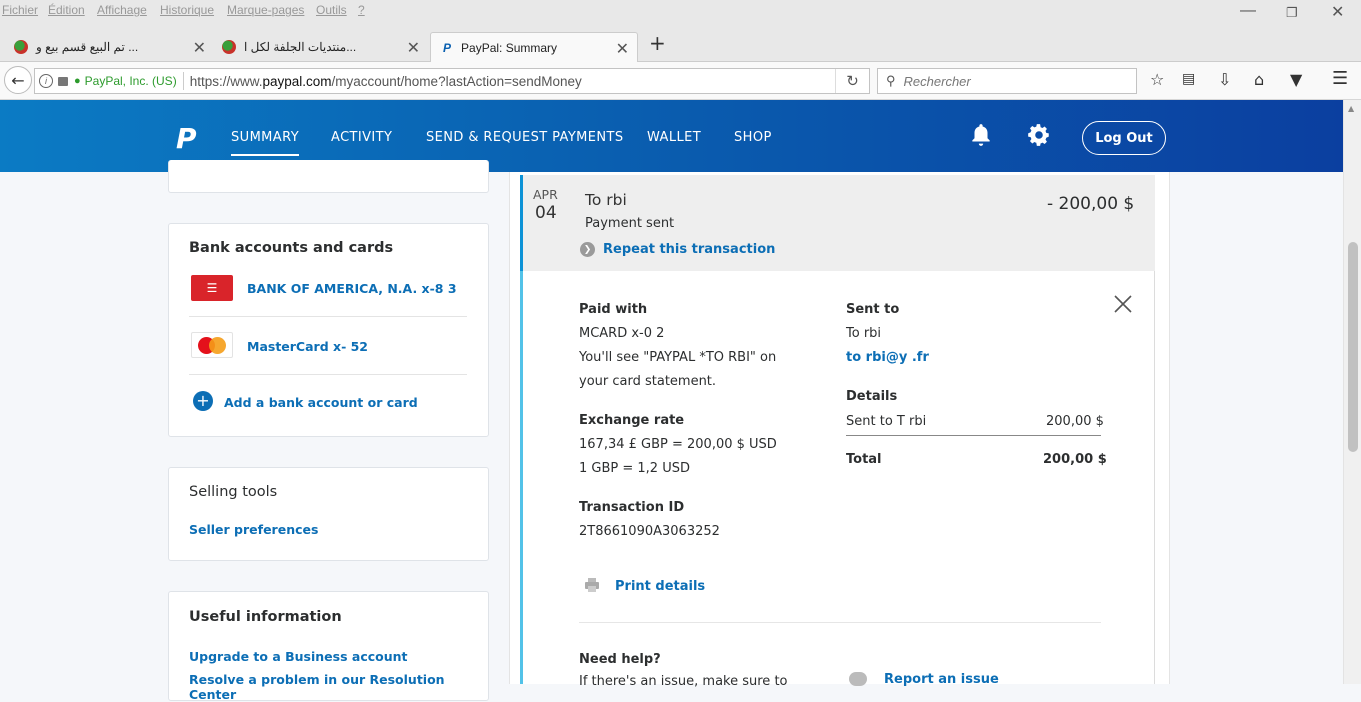 The height and width of the screenshot is (702, 1361). I want to click on sent-to-name: To rbi, so click(864, 333).